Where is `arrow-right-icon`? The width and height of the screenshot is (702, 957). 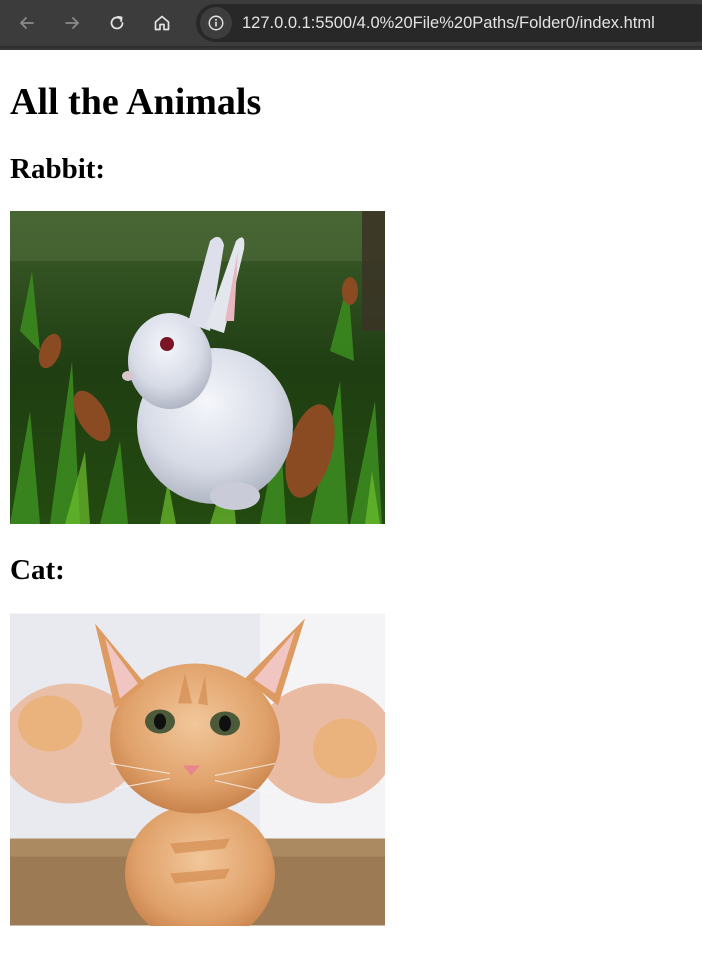 arrow-right-icon is located at coordinates (72, 23).